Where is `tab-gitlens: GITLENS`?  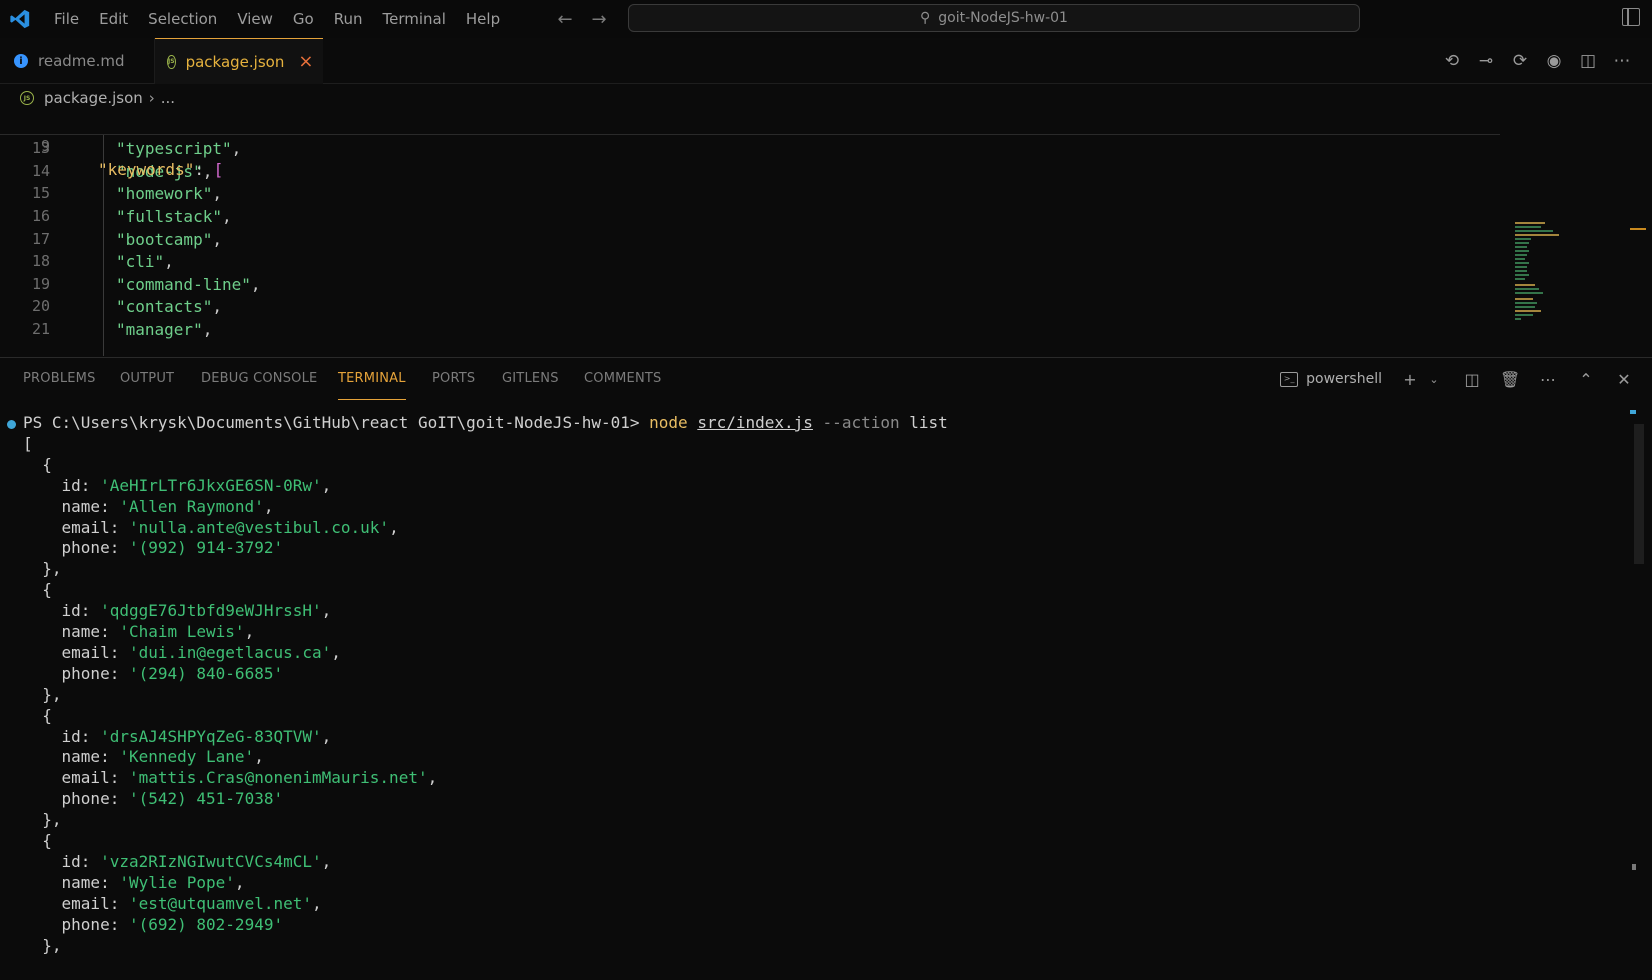
tab-gitlens: GITLENS is located at coordinates (530, 379).